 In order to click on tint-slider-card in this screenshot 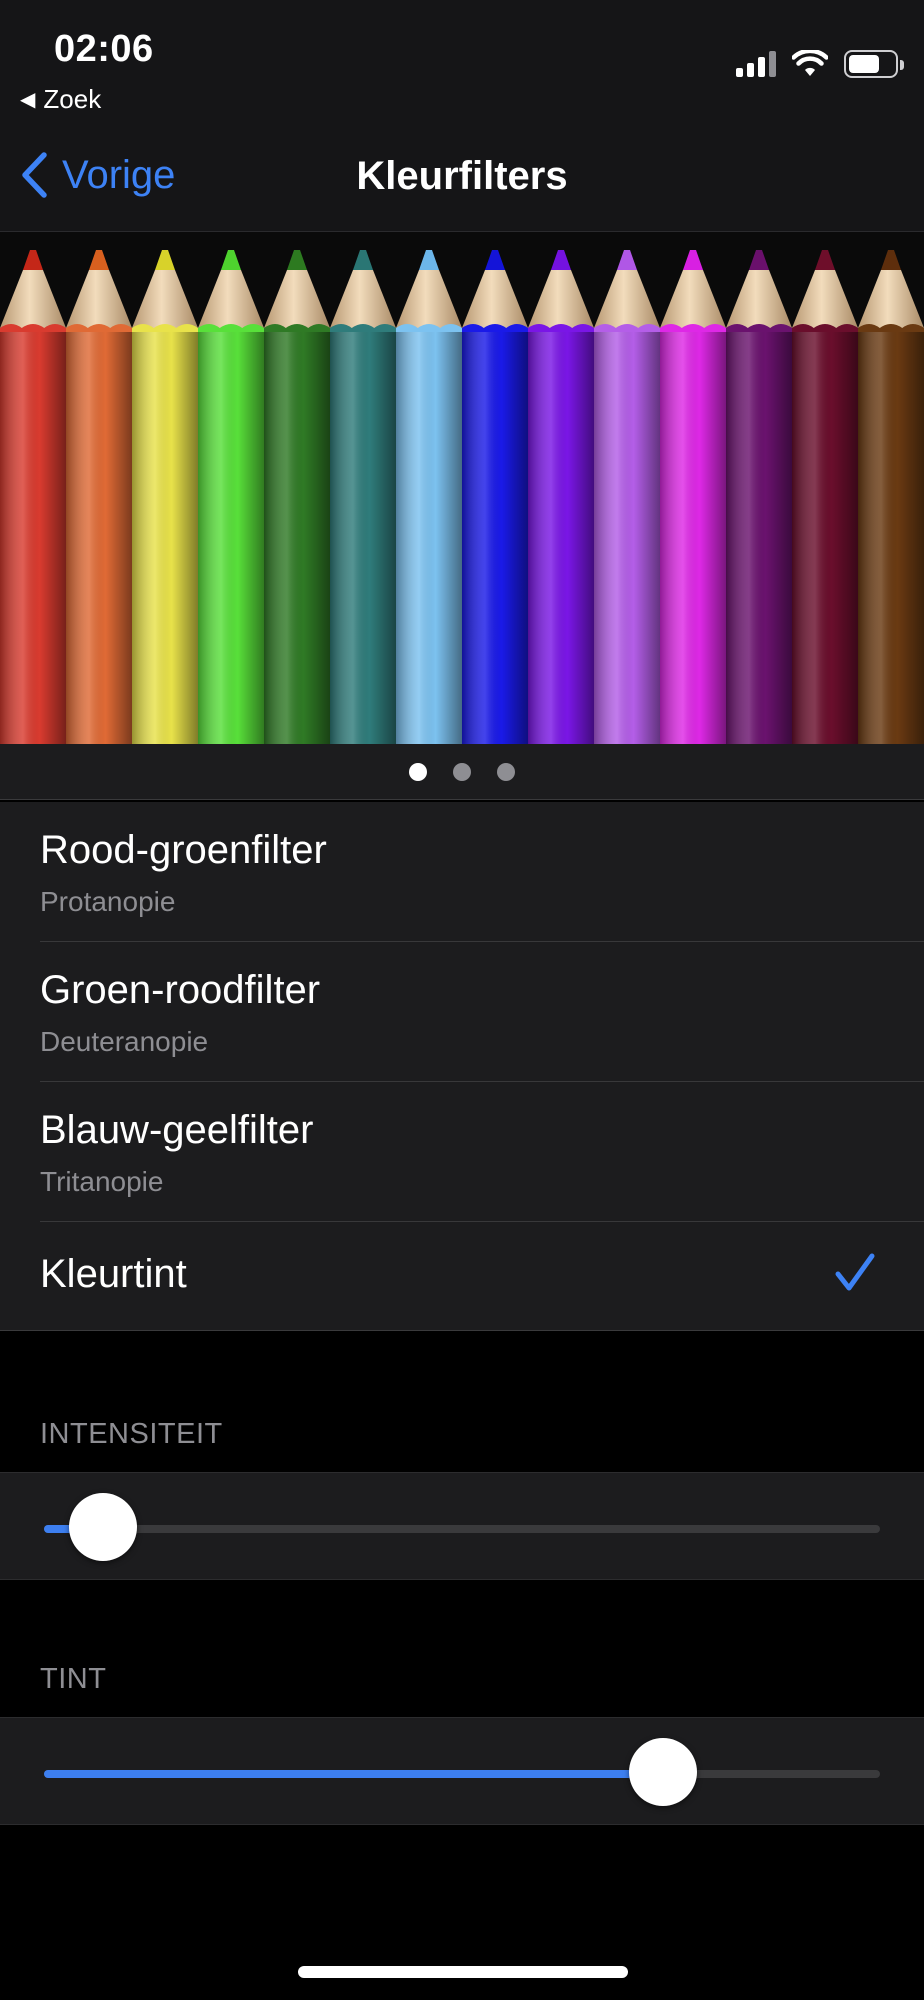, I will do `click(462, 1771)`.